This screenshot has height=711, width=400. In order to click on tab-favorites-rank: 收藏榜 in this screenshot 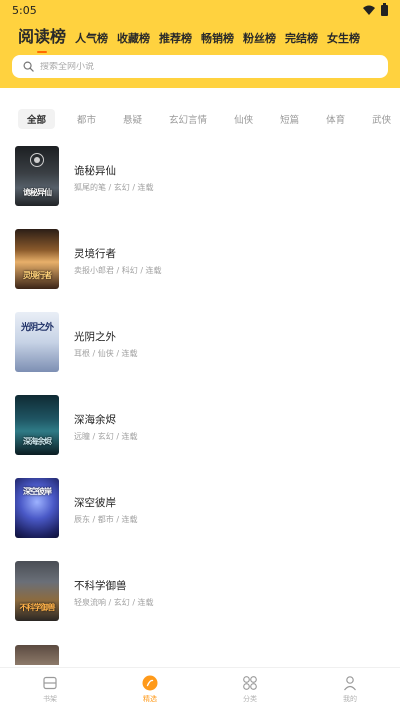, I will do `click(133, 39)`.